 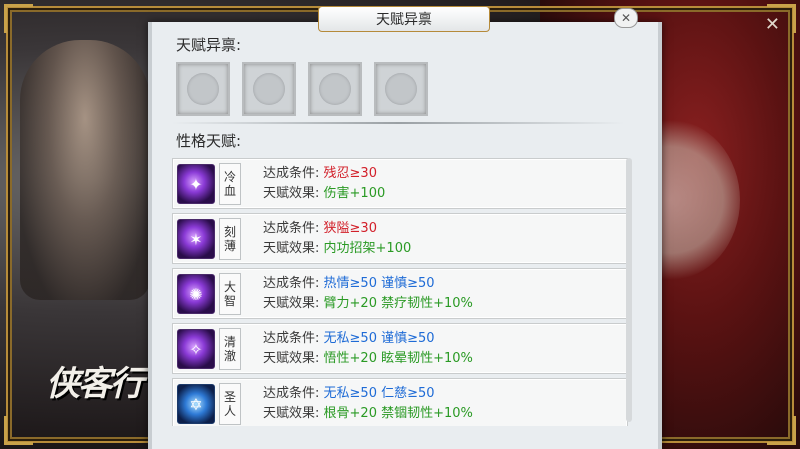 What do you see at coordinates (350, 173) in the screenshot?
I see `condition-value: 残忍≥30` at bounding box center [350, 173].